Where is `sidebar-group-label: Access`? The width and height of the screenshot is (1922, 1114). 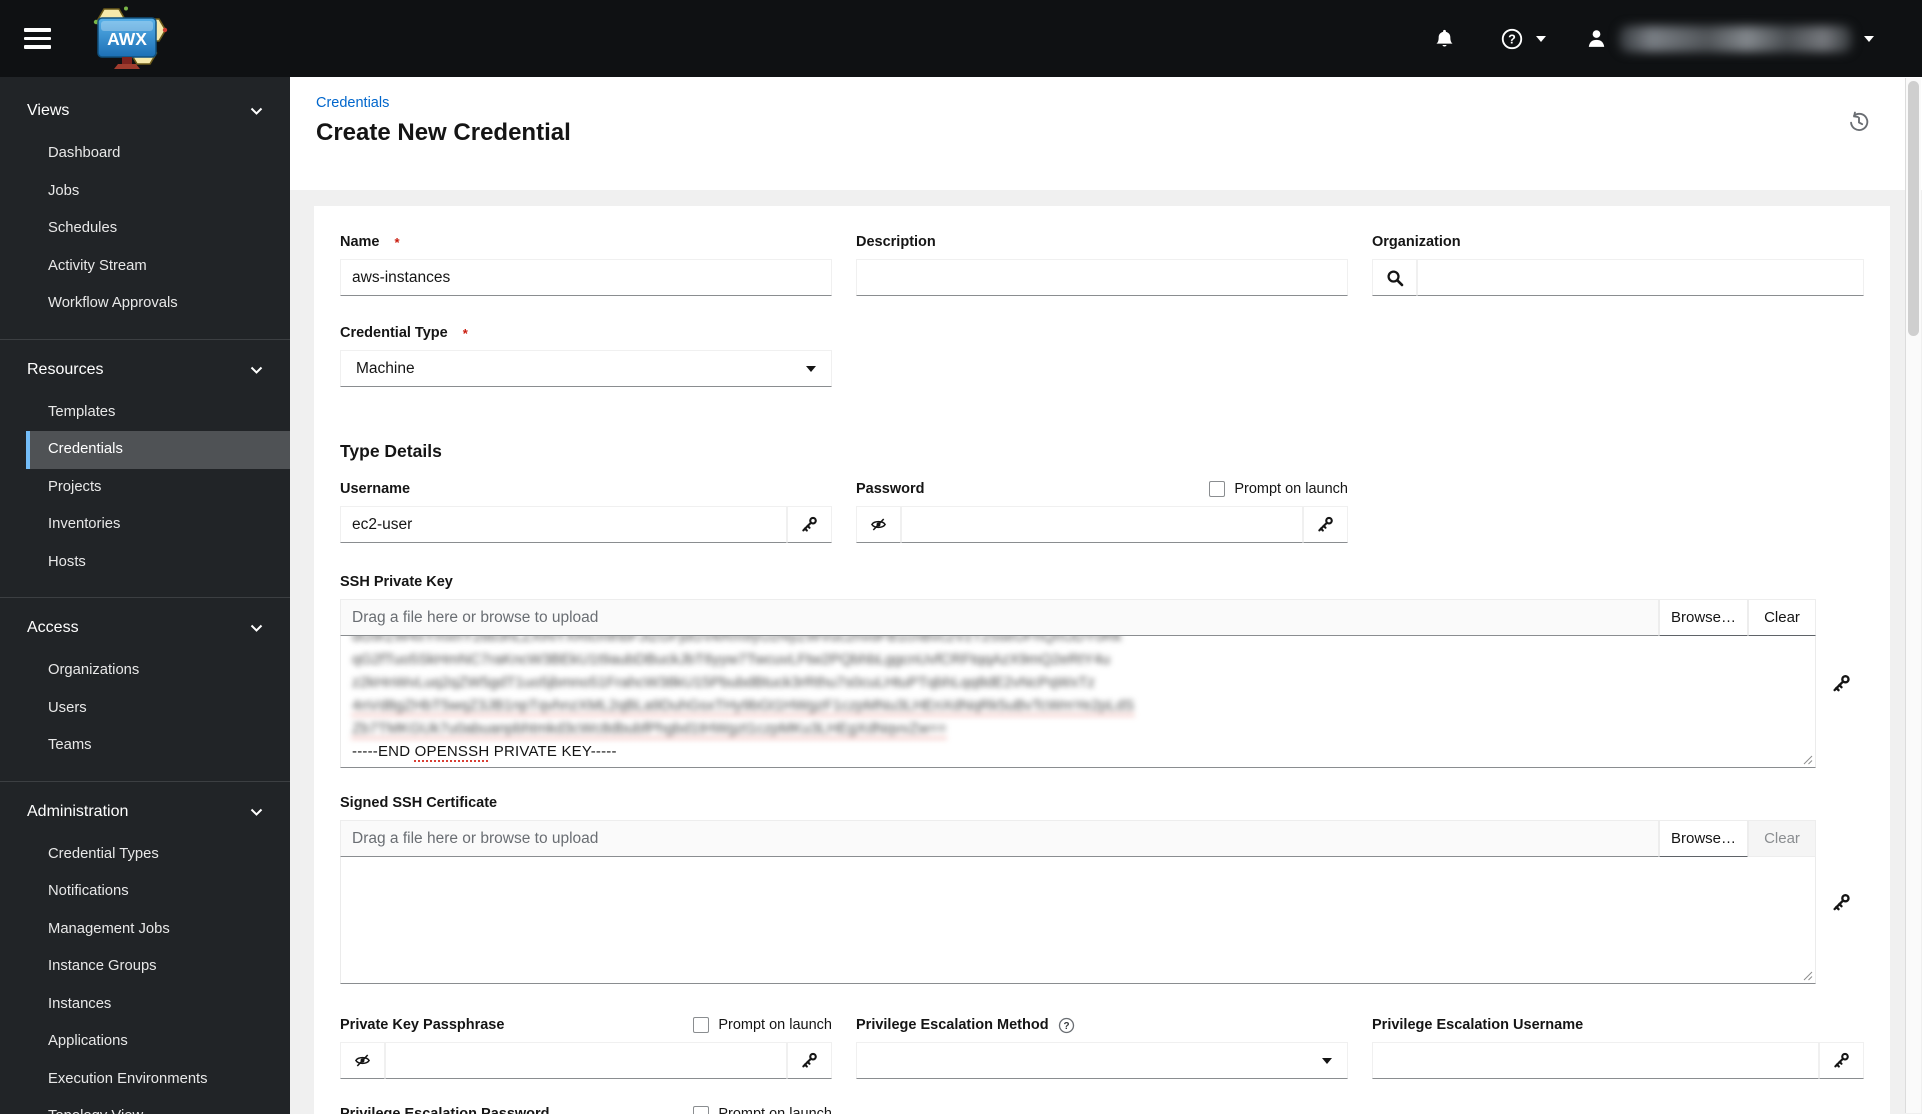 sidebar-group-label: Access is located at coordinates (53, 627).